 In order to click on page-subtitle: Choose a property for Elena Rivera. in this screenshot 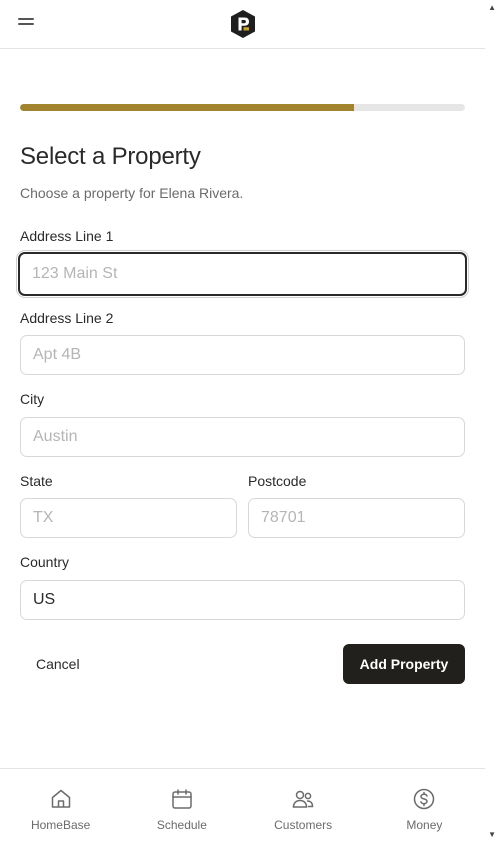, I will do `click(132, 193)`.